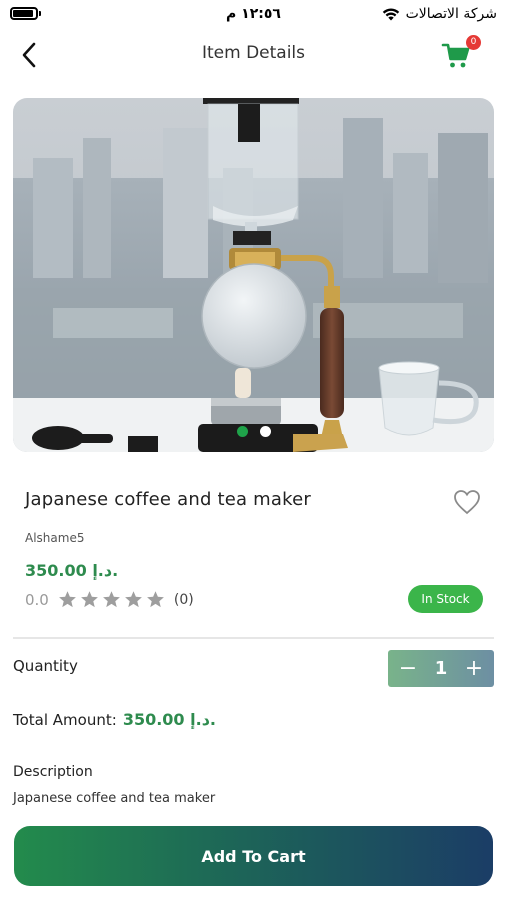 The width and height of the screenshot is (507, 900). Describe the element at coordinates (114, 798) in the screenshot. I see `description-text: Japanese coffee and tea maker` at that location.